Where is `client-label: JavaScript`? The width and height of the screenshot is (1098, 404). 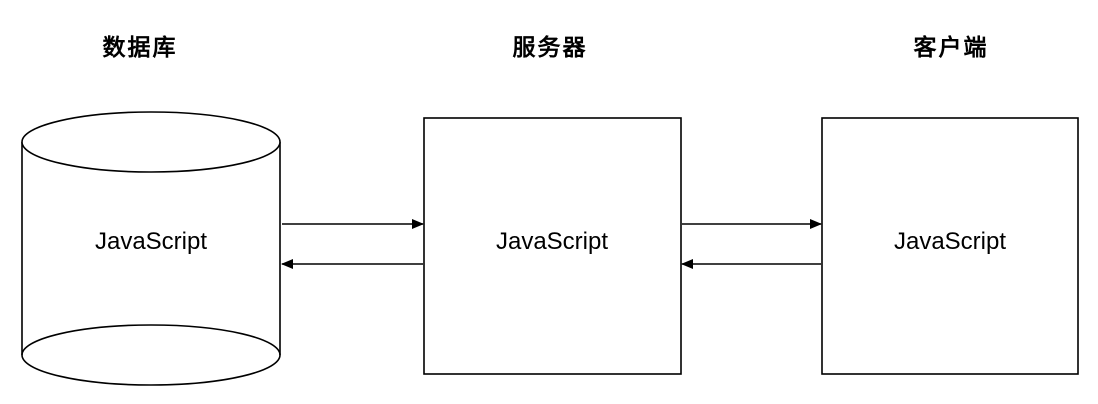
client-label: JavaScript is located at coordinates (950, 241).